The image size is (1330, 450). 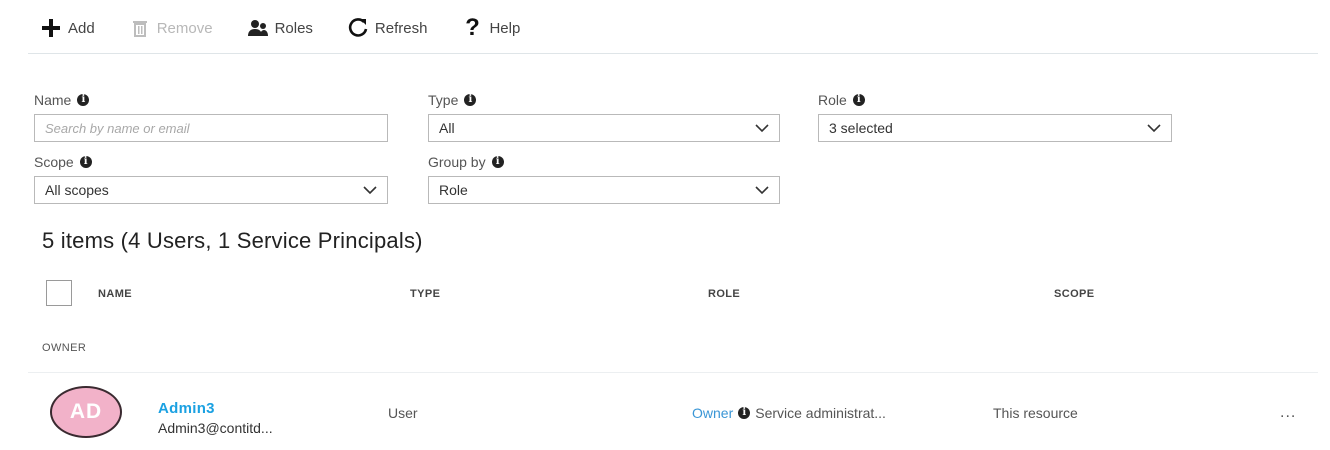 What do you see at coordinates (232, 240) in the screenshot?
I see `items-count-heading: 5 items (4 Users, 1 Service Principals)` at bounding box center [232, 240].